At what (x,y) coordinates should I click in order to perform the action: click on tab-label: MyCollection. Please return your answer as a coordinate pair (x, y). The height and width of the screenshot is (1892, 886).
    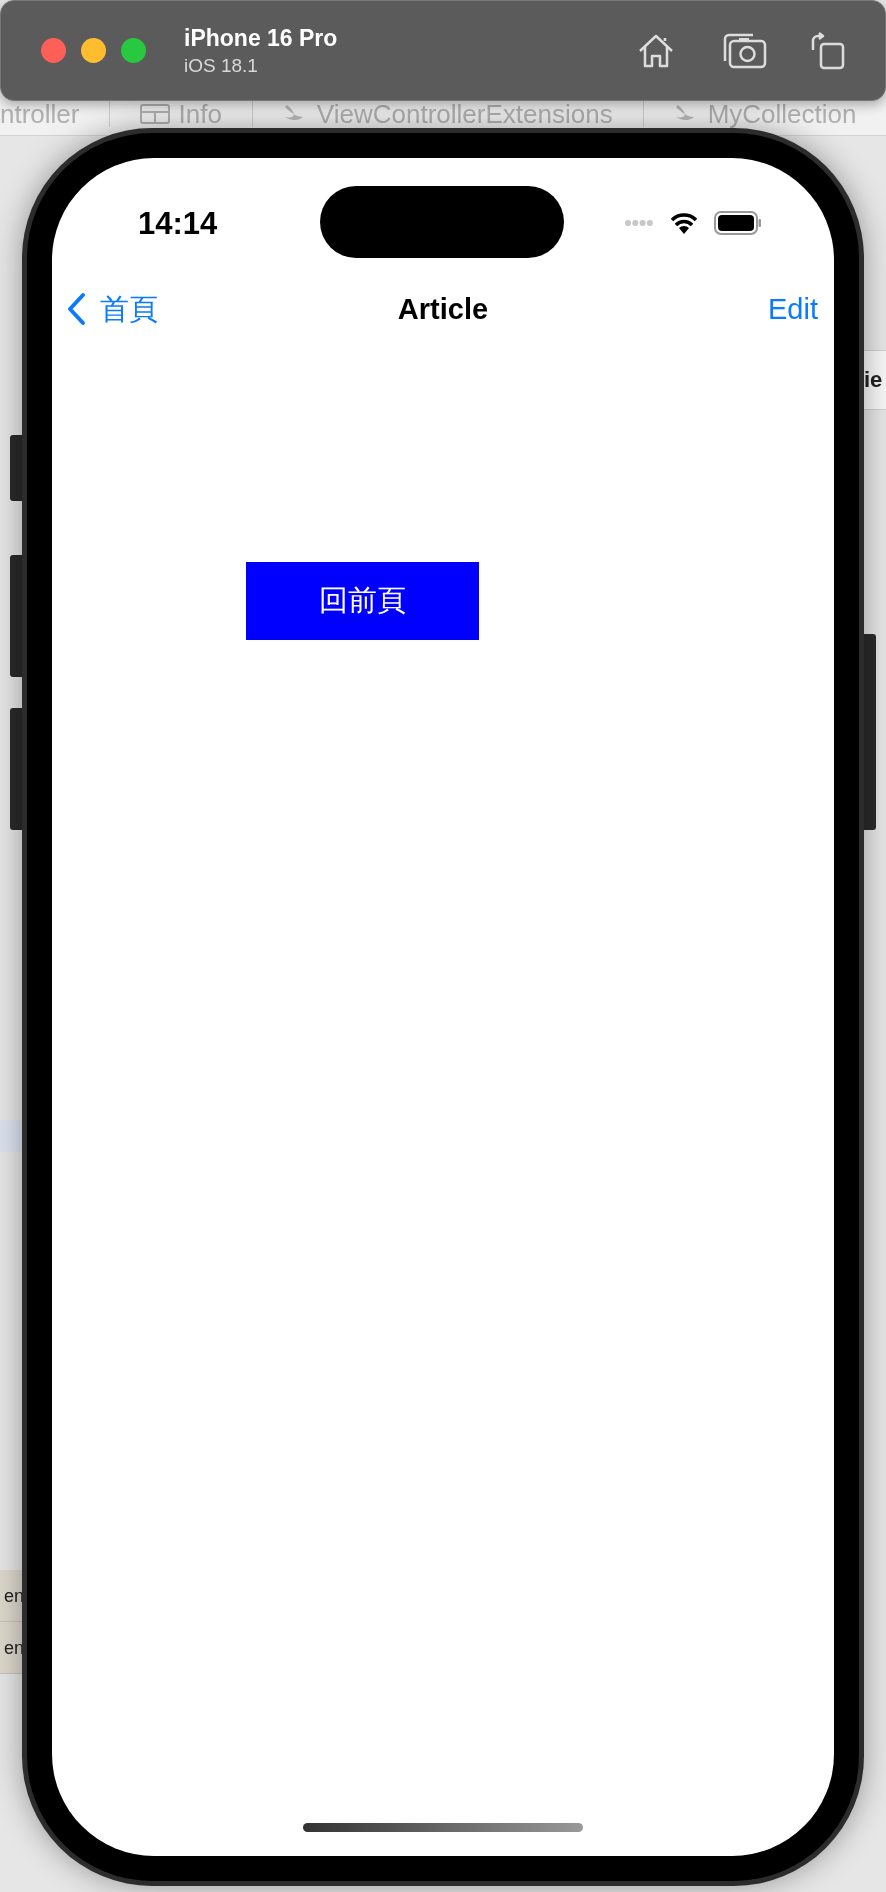
    Looking at the image, I should click on (782, 114).